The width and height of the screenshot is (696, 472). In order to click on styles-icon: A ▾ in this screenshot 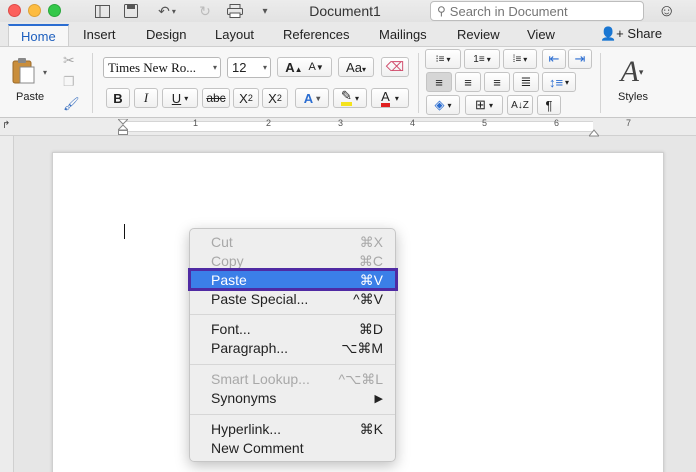, I will do `click(632, 72)`.